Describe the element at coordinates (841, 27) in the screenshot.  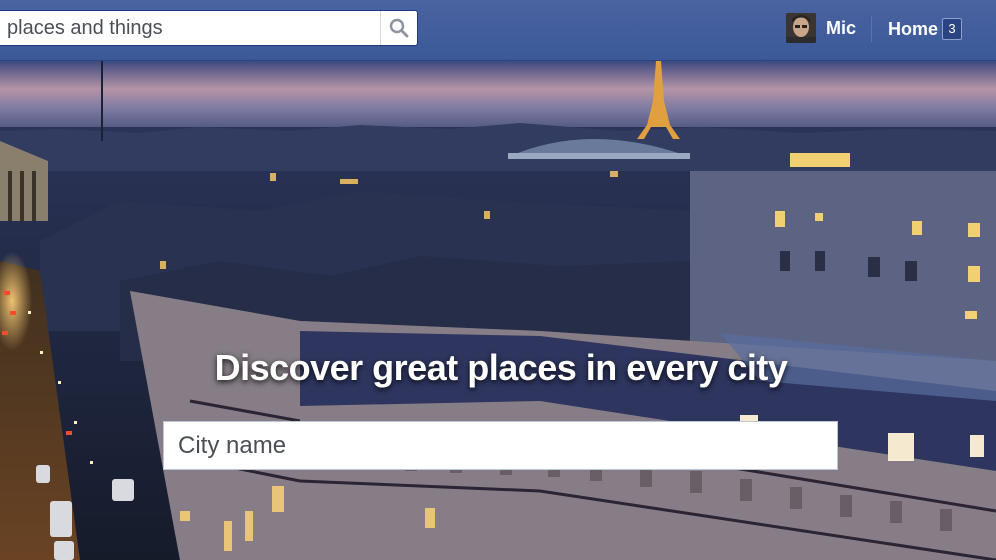
I see `profile-name: Mic` at that location.